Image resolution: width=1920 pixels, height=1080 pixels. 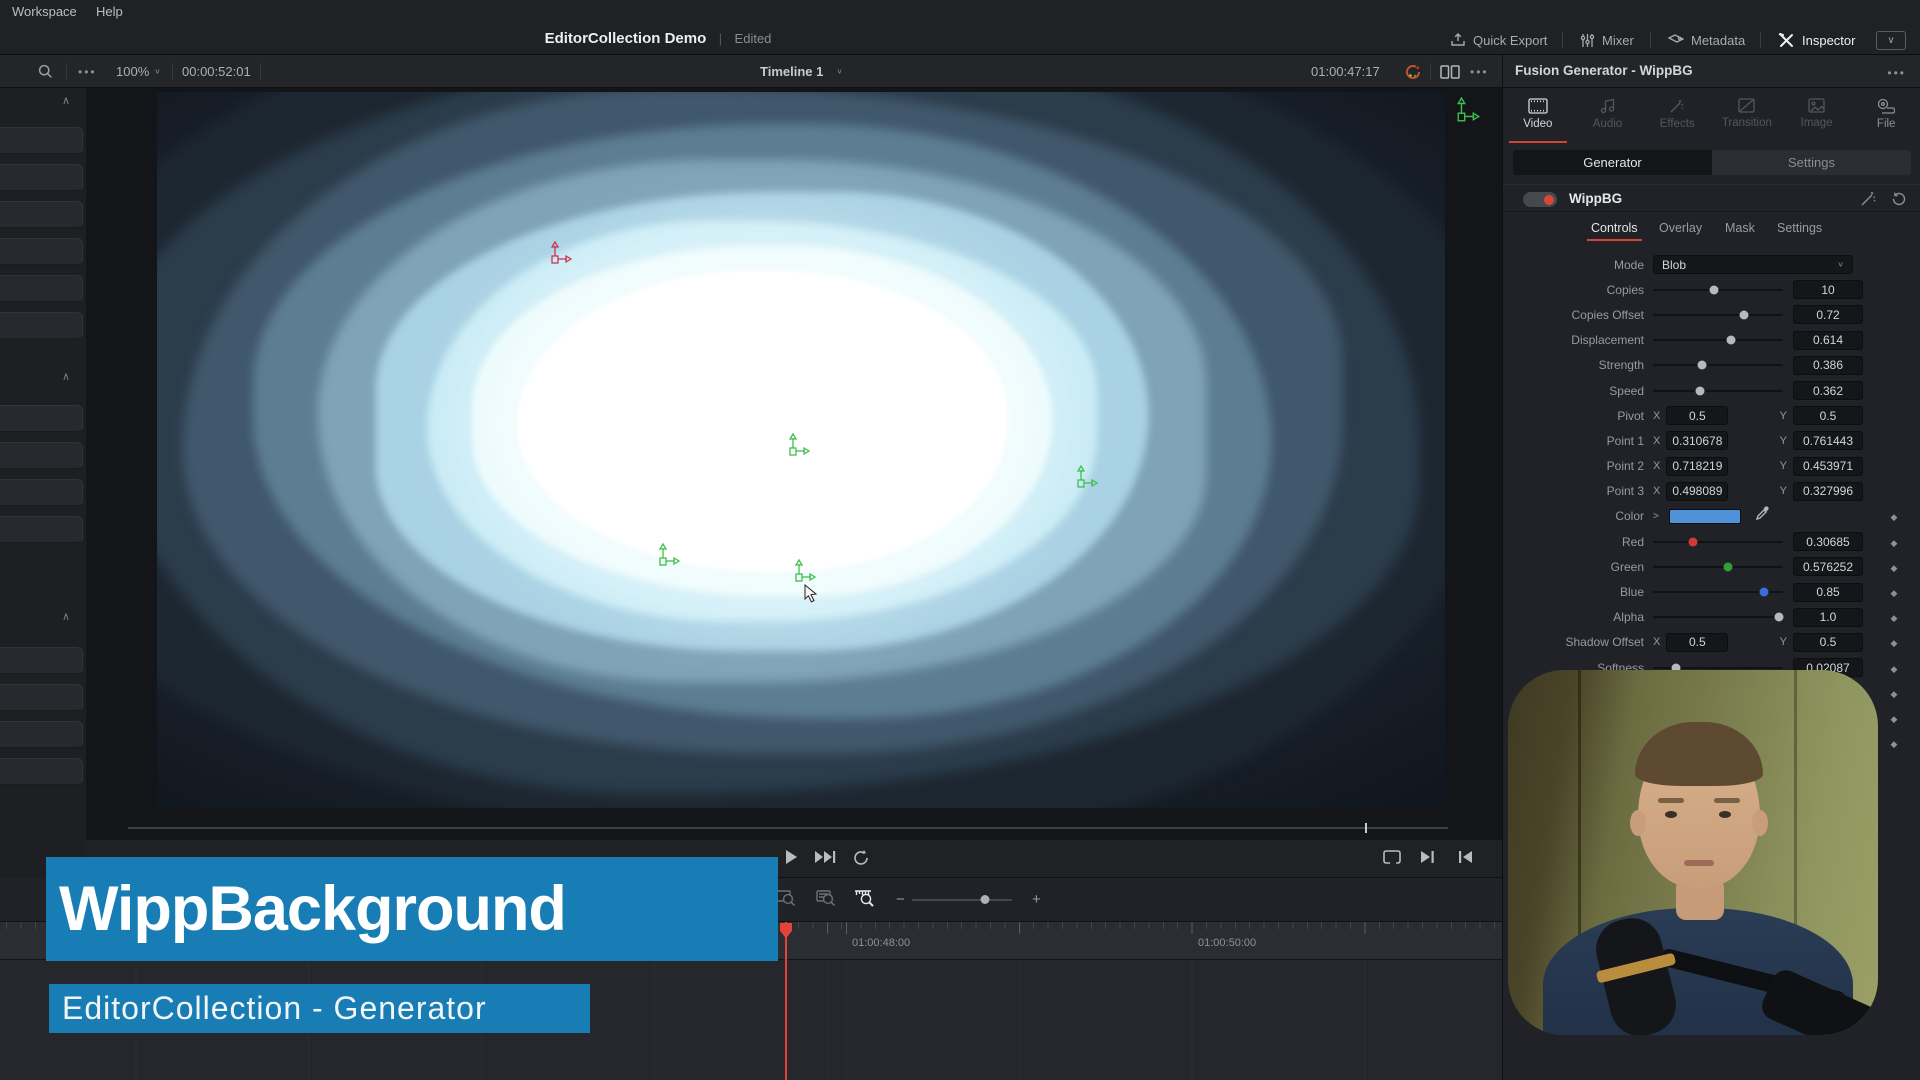 What do you see at coordinates (1697, 642) in the screenshot?
I see `shadow-offset-x-value: 0.5` at bounding box center [1697, 642].